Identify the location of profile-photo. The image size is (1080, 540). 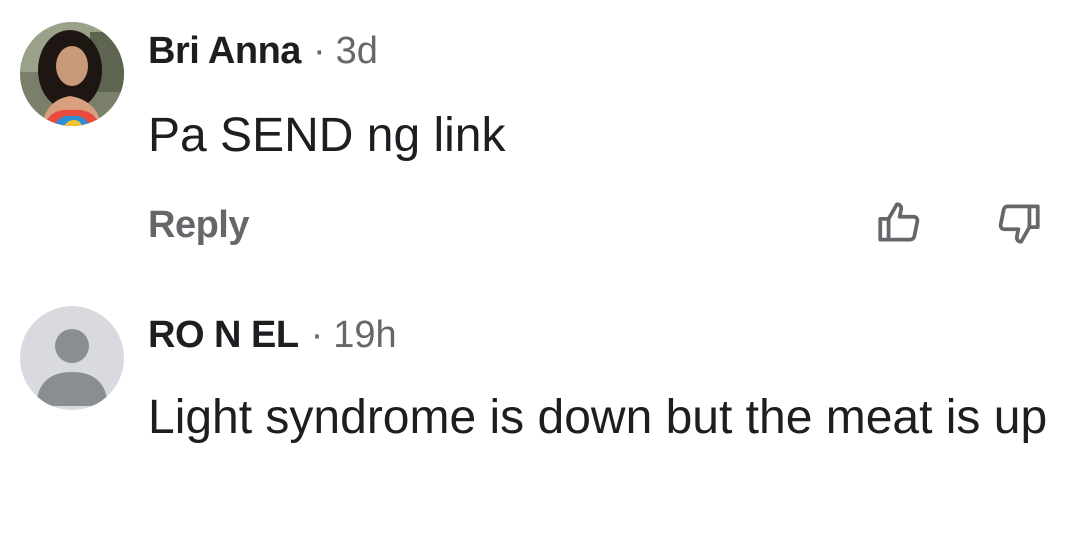
(72, 74).